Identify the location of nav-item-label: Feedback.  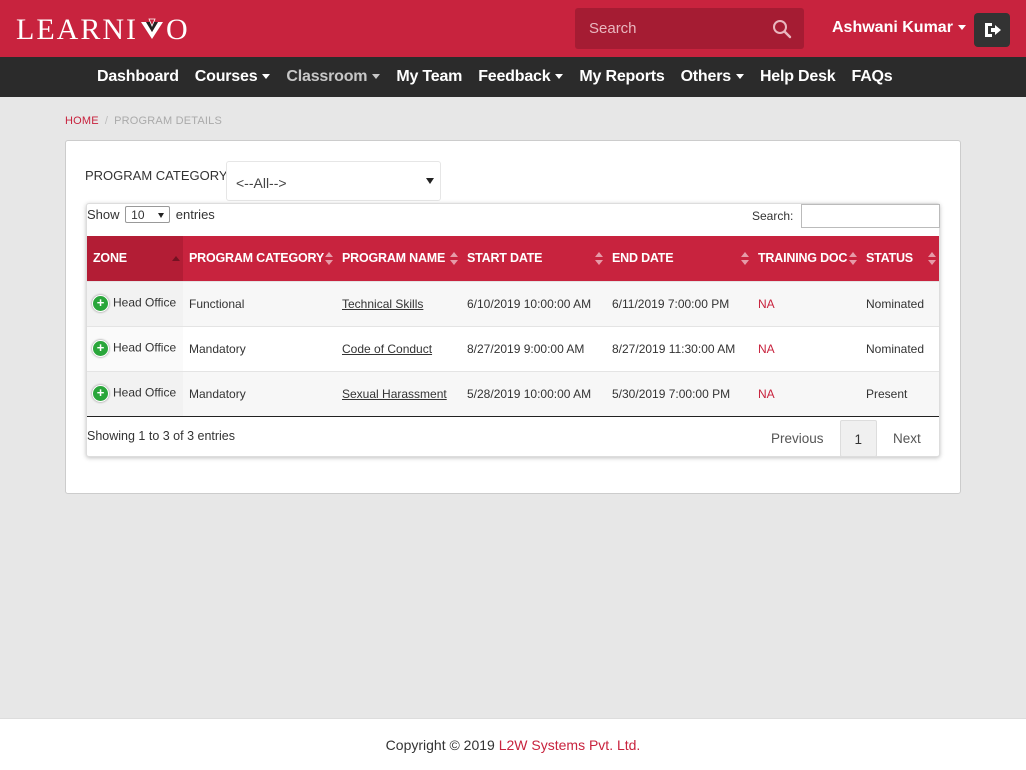
(514, 76).